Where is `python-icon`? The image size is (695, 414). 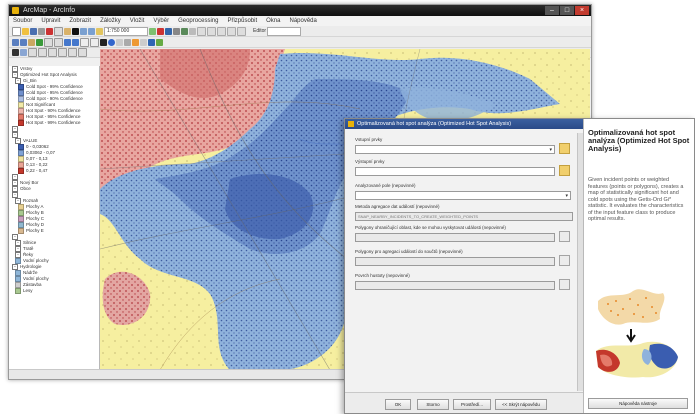 python-icon is located at coordinates (184, 31).